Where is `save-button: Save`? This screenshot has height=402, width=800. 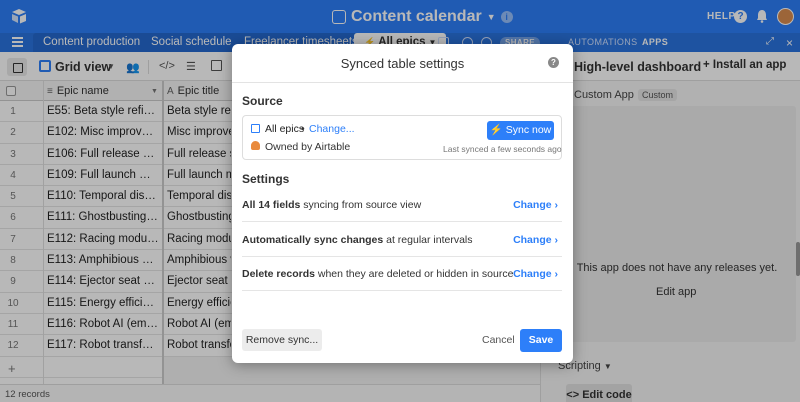
save-button: Save is located at coordinates (541, 340).